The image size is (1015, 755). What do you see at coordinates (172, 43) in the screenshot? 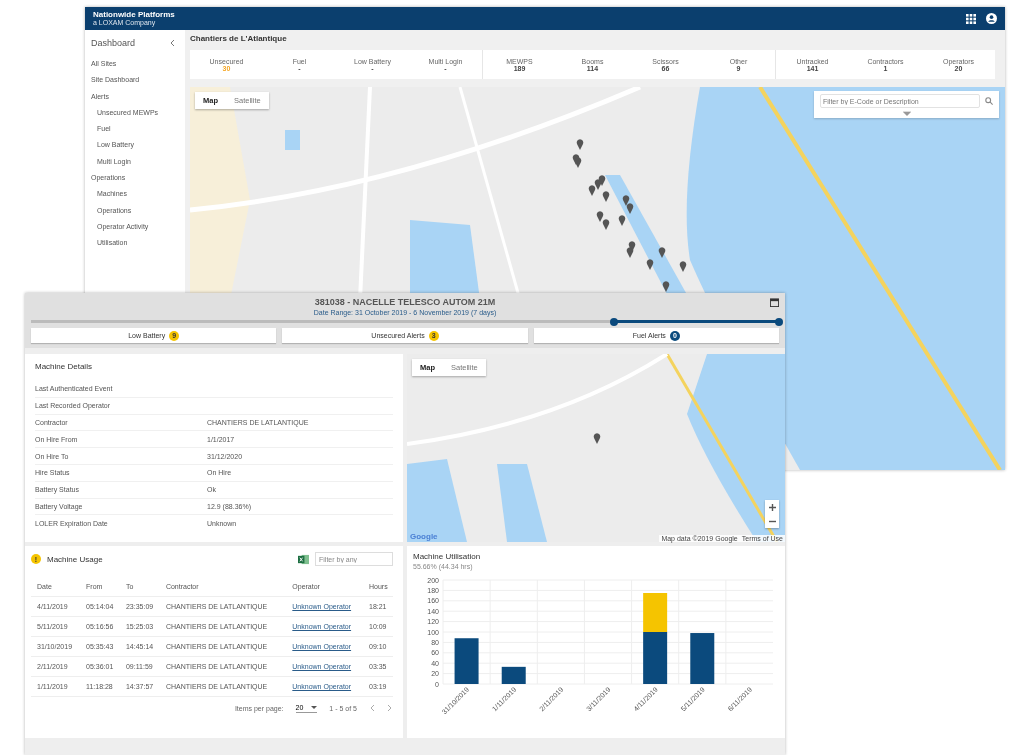
I see `collapse-icon` at bounding box center [172, 43].